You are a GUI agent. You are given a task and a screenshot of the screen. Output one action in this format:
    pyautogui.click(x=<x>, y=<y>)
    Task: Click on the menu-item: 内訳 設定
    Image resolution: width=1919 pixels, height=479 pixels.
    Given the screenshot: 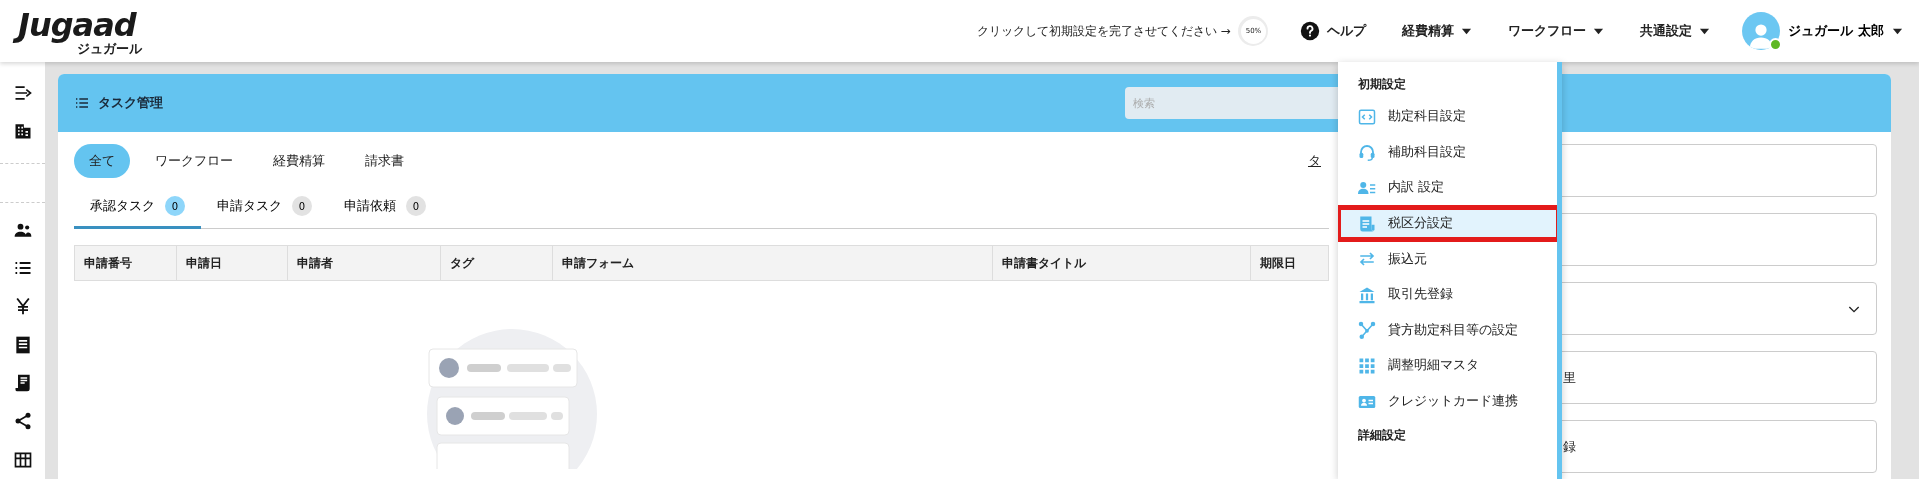 What is the action you would take?
    pyautogui.click(x=1447, y=188)
    